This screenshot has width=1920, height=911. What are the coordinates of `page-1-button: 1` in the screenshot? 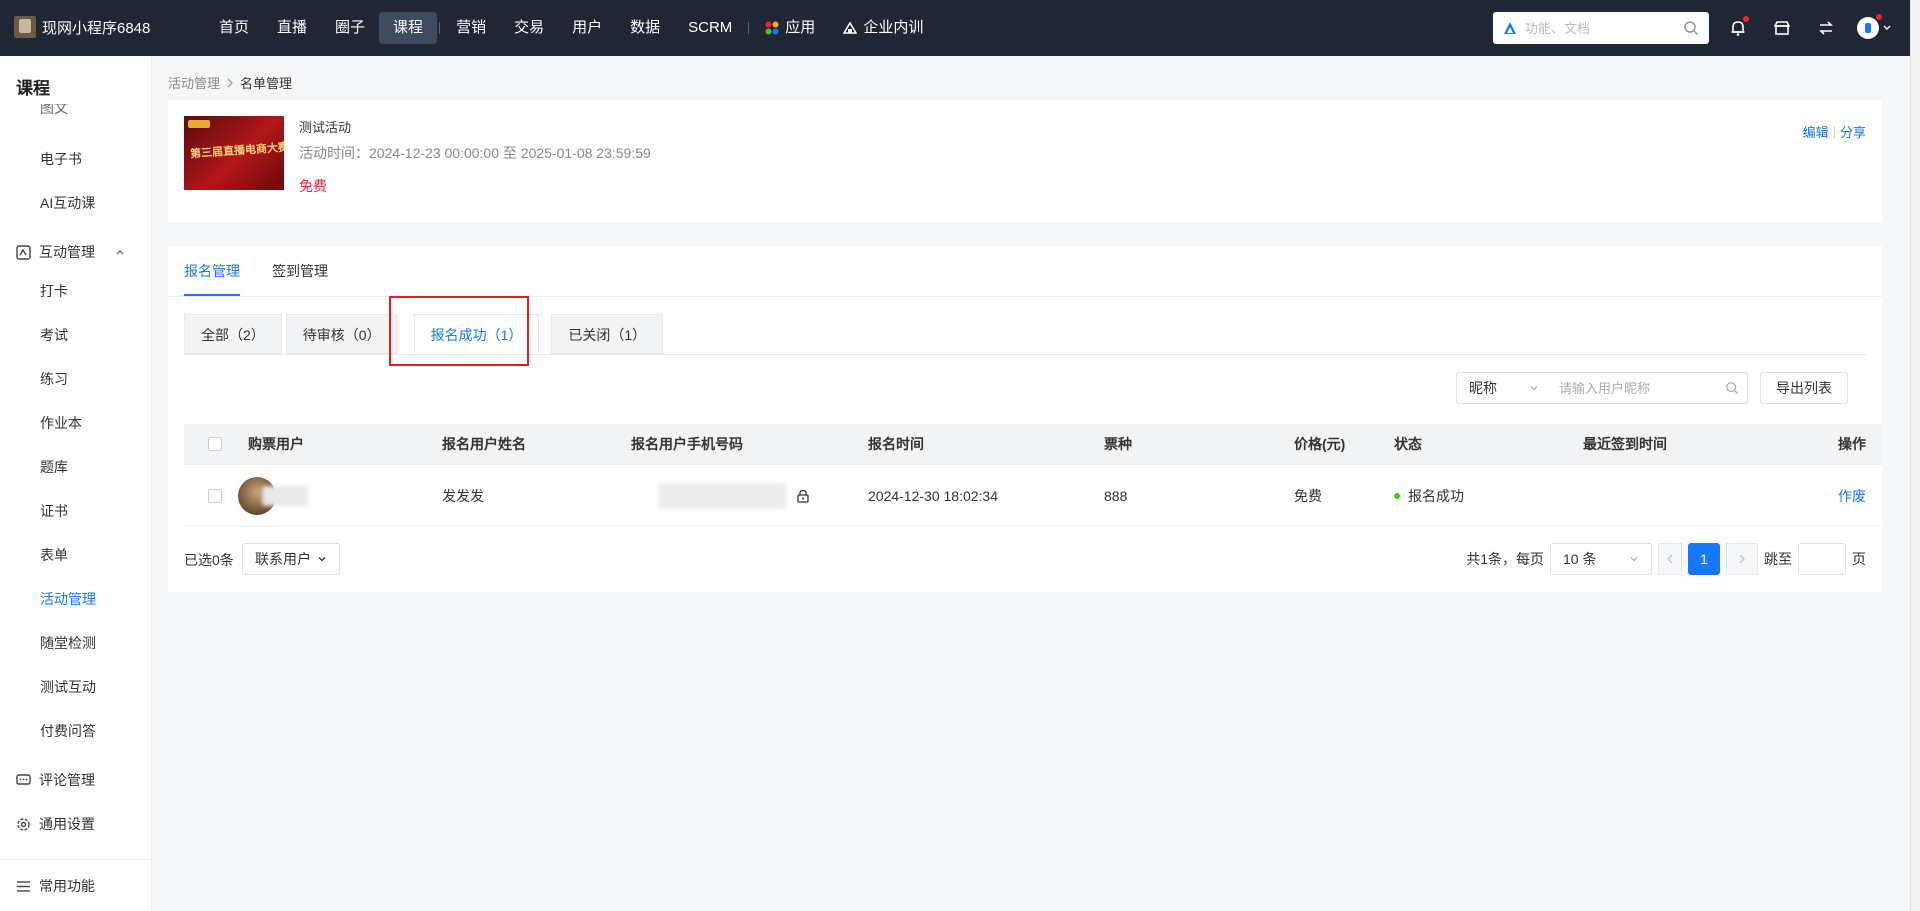 It's located at (1704, 559).